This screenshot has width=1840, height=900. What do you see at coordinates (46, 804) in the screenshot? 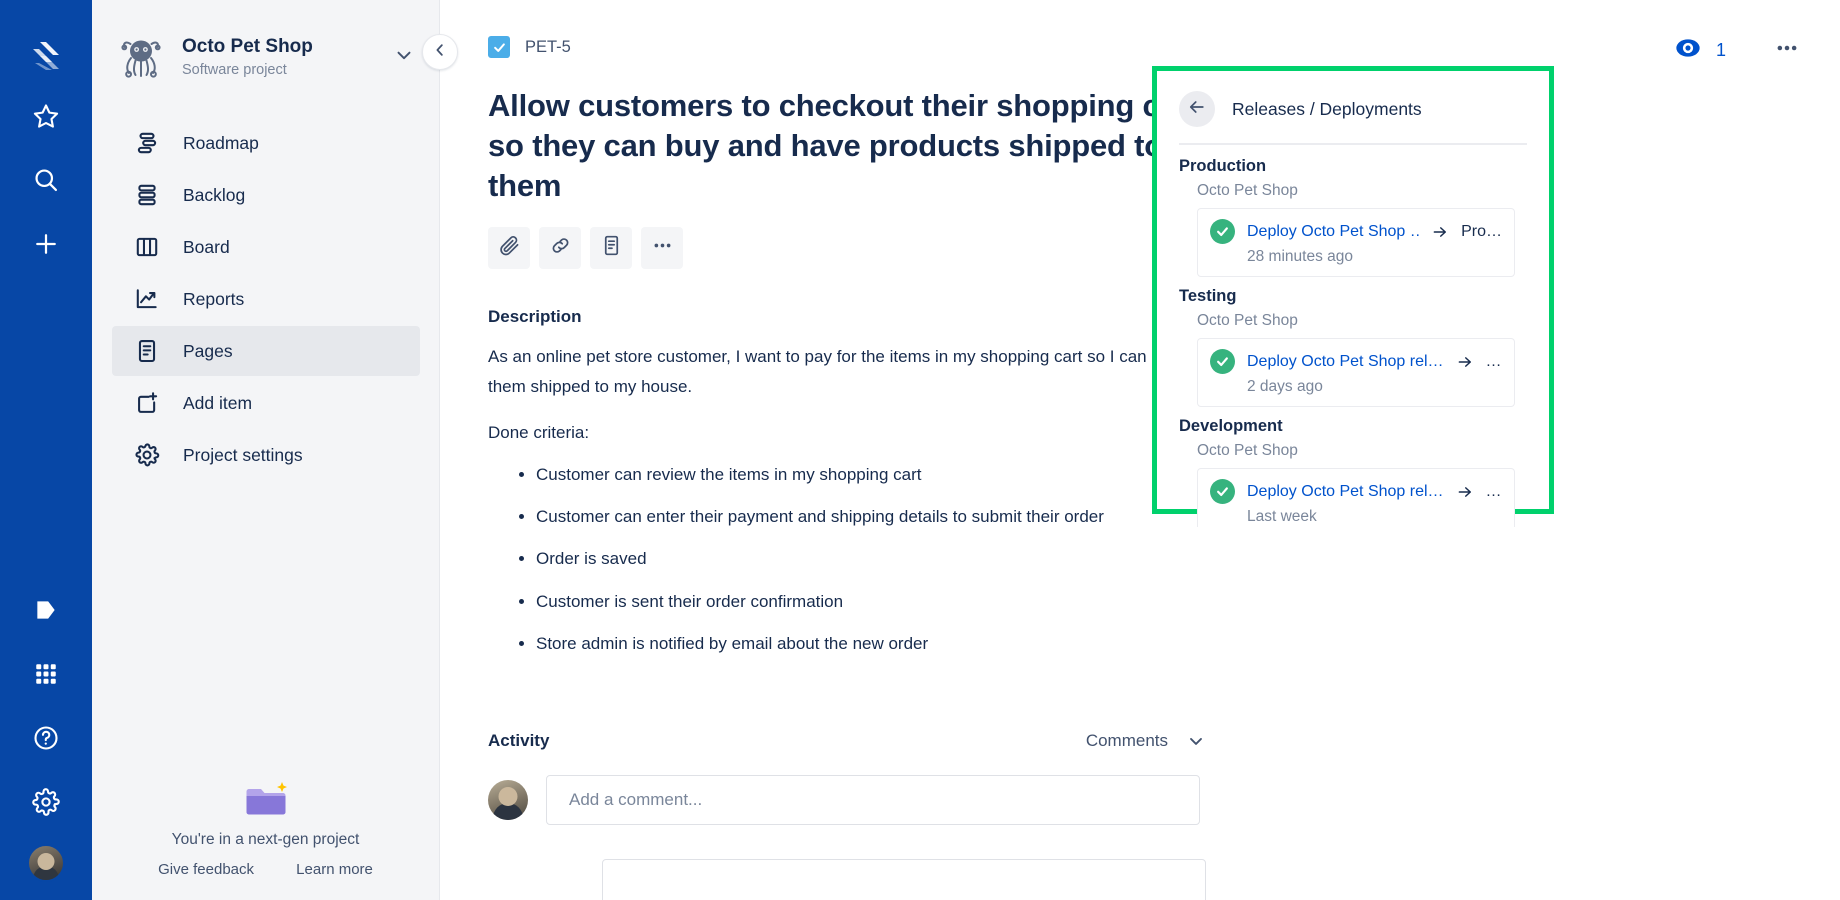
I see `settings-button` at bounding box center [46, 804].